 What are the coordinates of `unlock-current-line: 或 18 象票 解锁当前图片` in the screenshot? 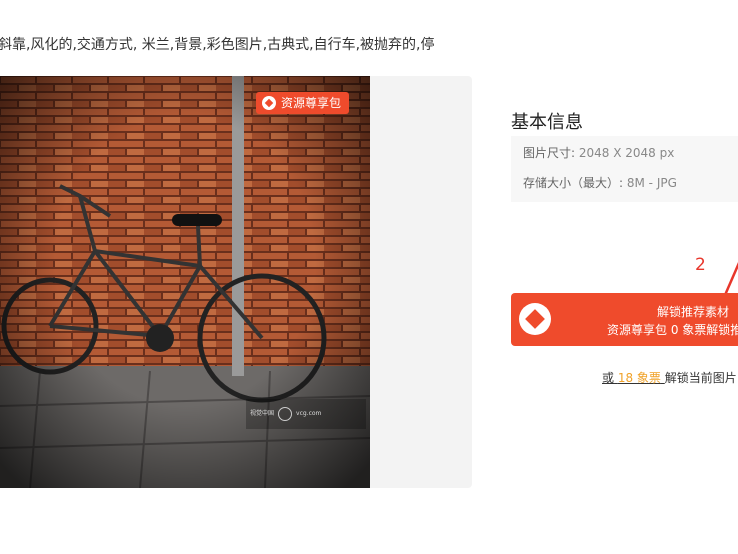 It's located at (669, 377).